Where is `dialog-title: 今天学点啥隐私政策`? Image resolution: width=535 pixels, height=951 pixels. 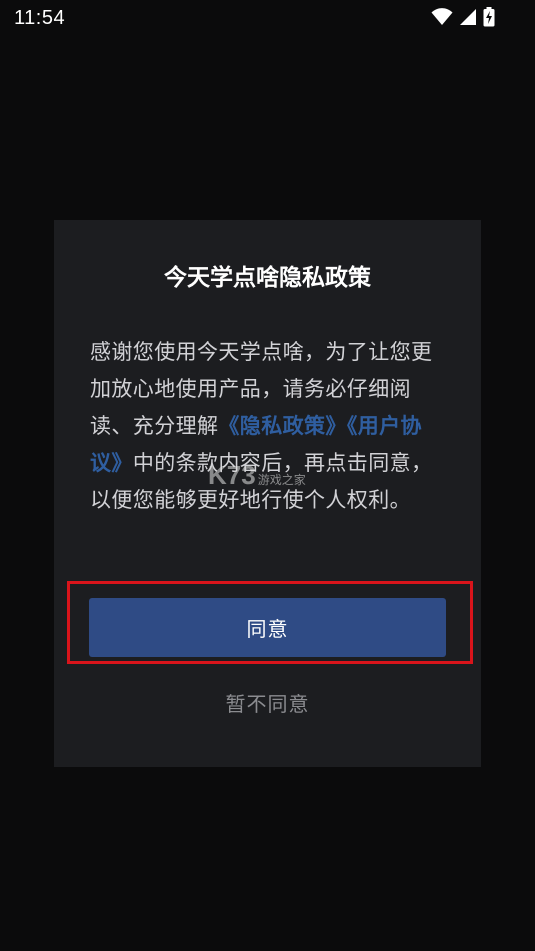
dialog-title: 今天学点啥隐私政策 is located at coordinates (267, 278).